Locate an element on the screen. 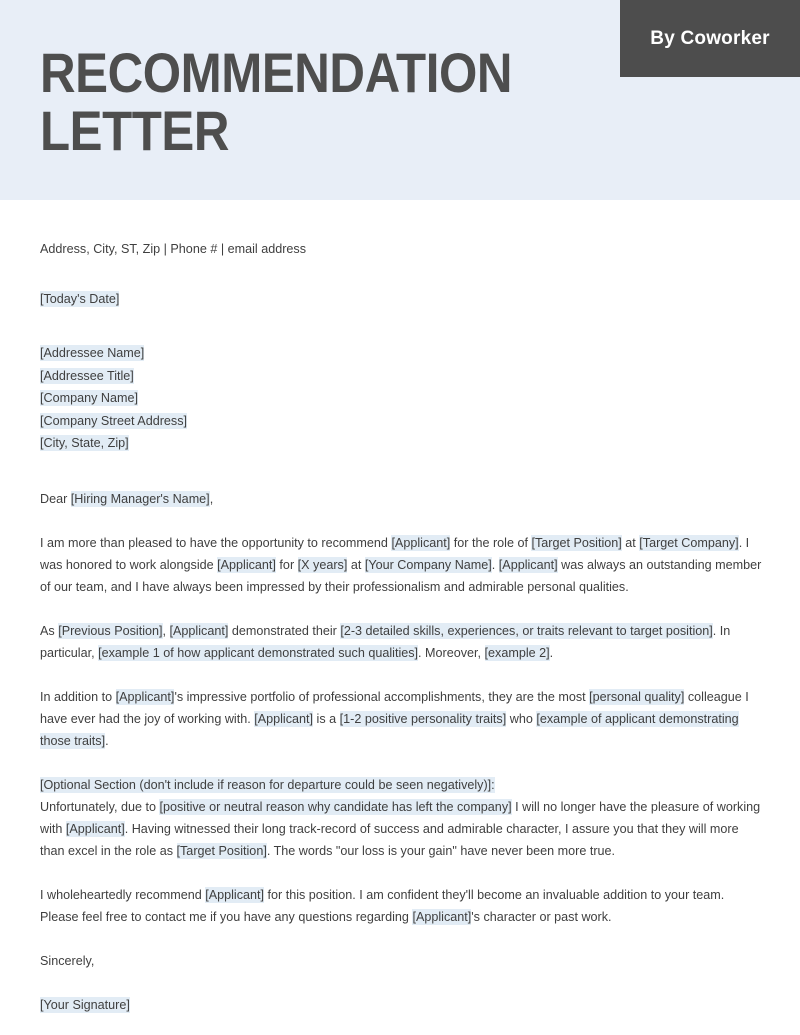 The width and height of the screenshot is (800, 1035). p1-text-6: at is located at coordinates (356, 565).